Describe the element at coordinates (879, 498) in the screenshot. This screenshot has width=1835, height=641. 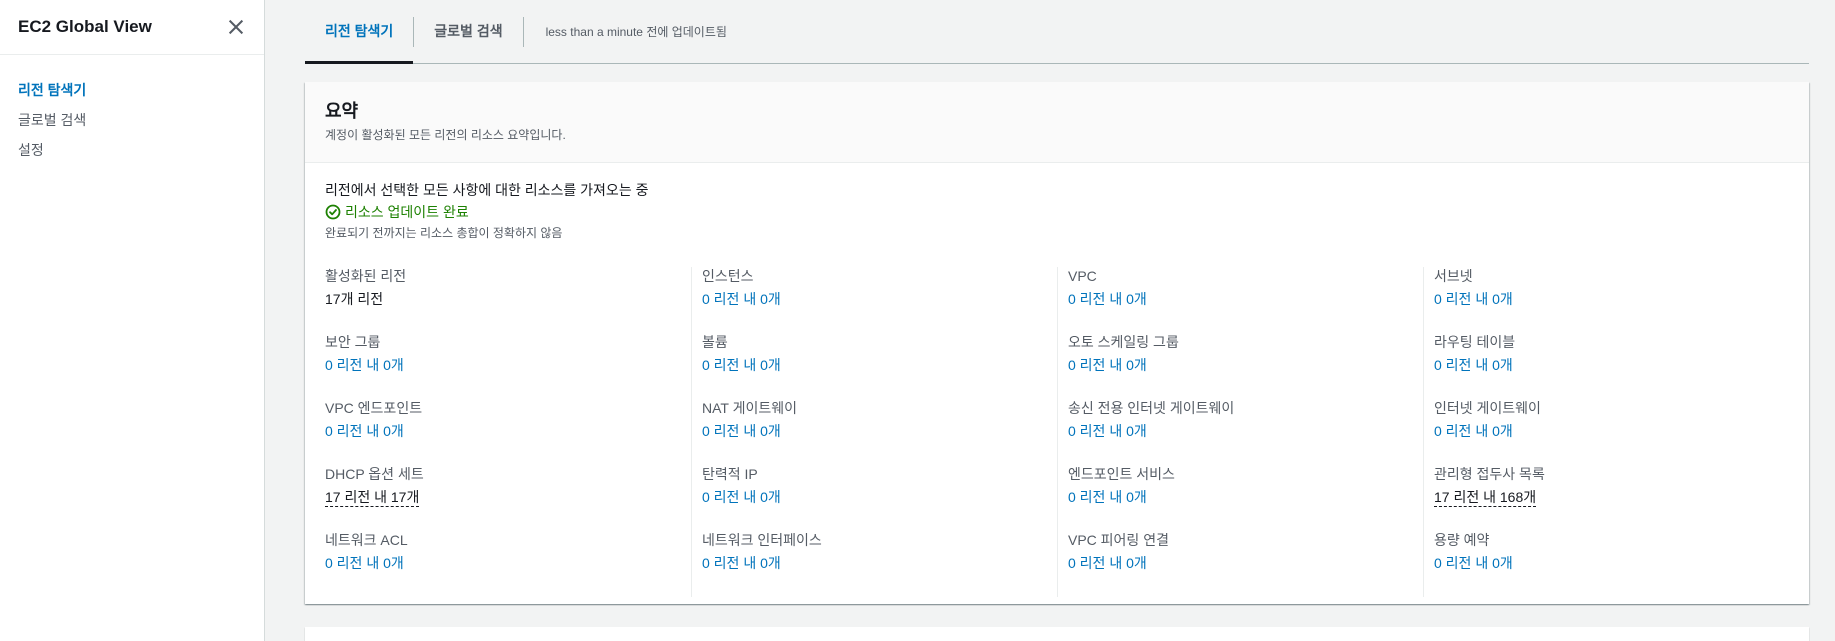
I see `resource-elastic-ips: 탄력적 IP 0 리전 내 0개` at that location.